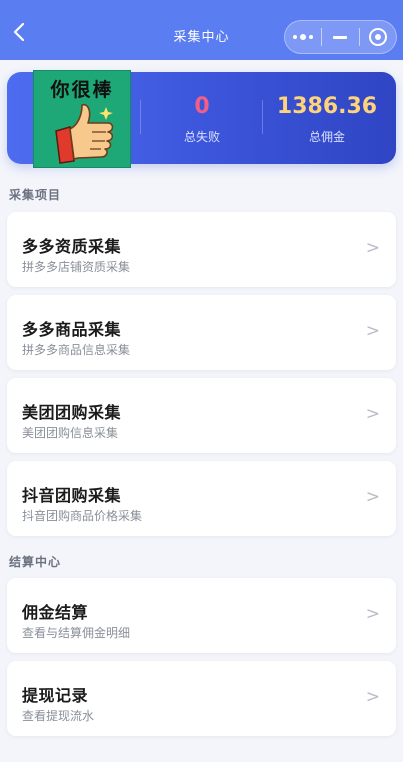  What do you see at coordinates (70, 433) in the screenshot?
I see `list-item-subtitle: 美团团购信息采集` at bounding box center [70, 433].